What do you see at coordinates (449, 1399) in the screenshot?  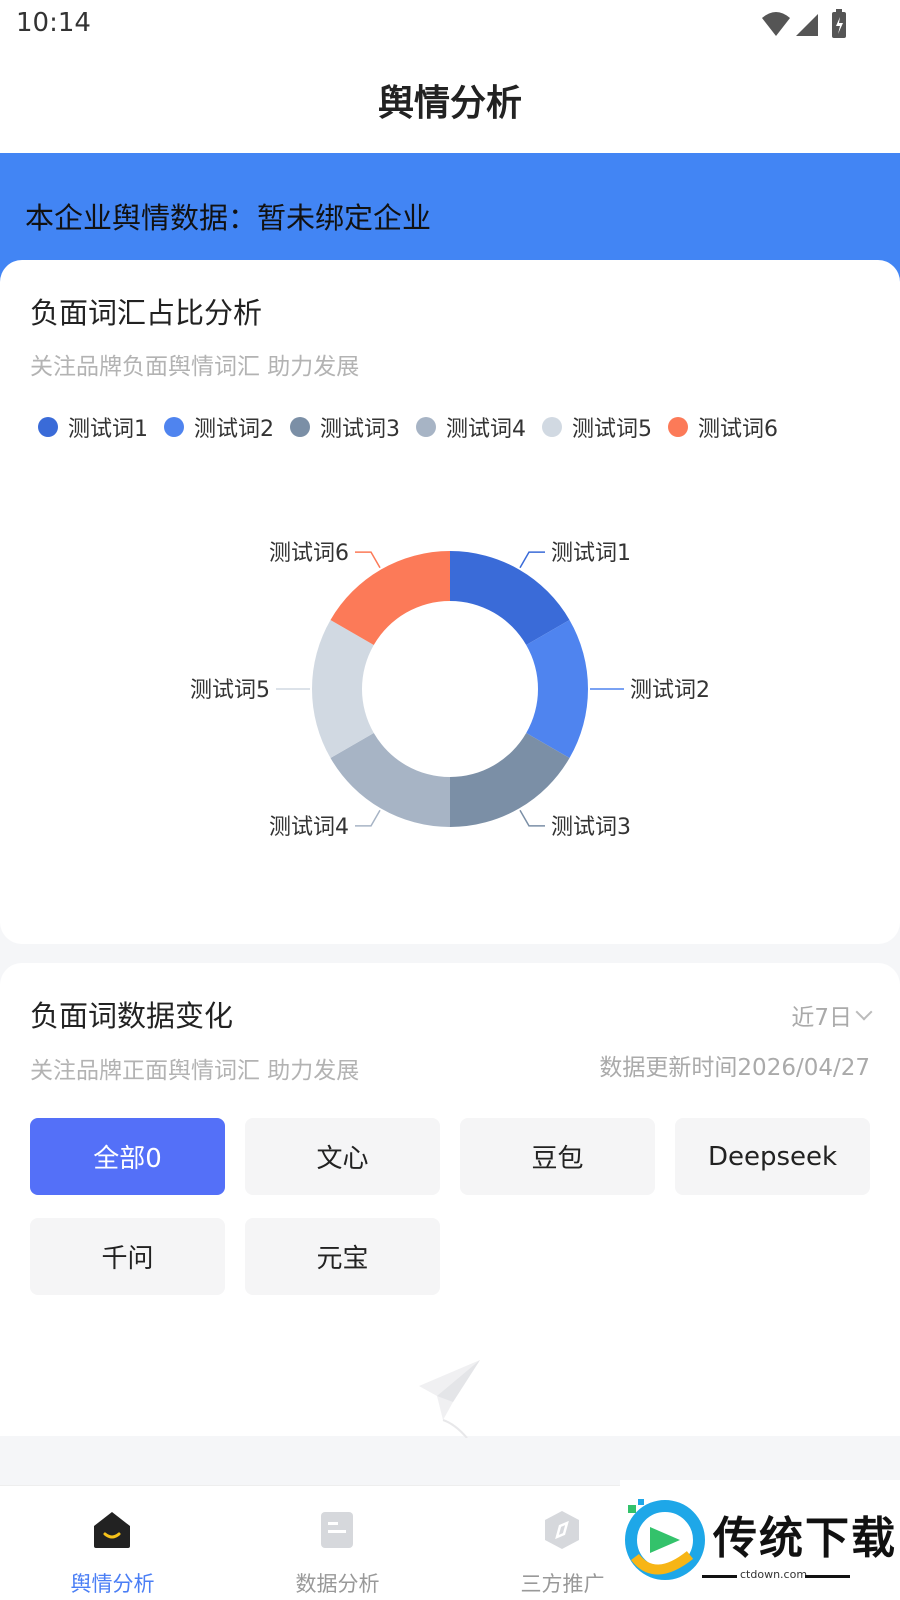 I see `paper-plane-icon` at bounding box center [449, 1399].